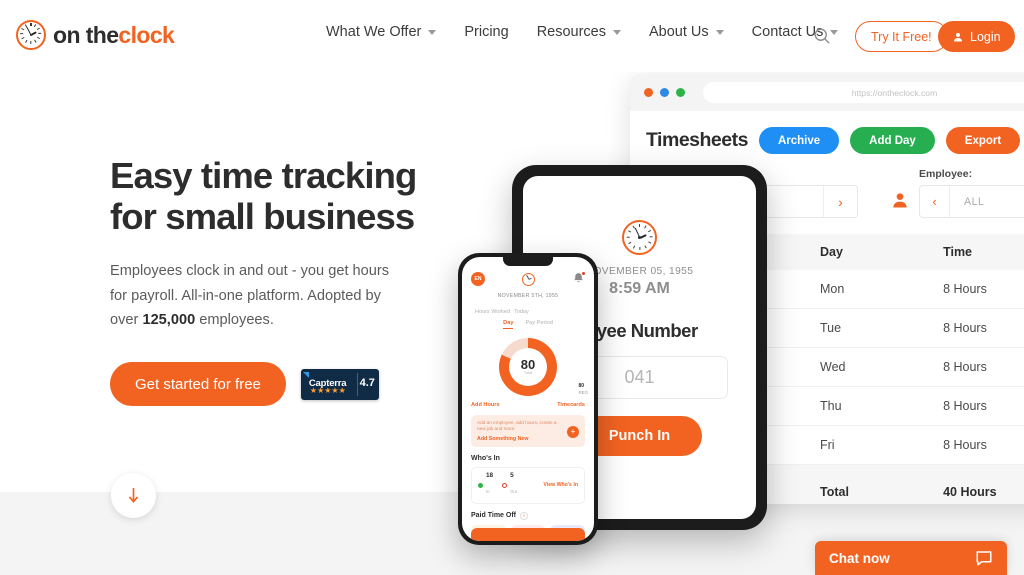 This screenshot has width=1024, height=575. Describe the element at coordinates (983, 140) in the screenshot. I see `export-button: Export` at that location.